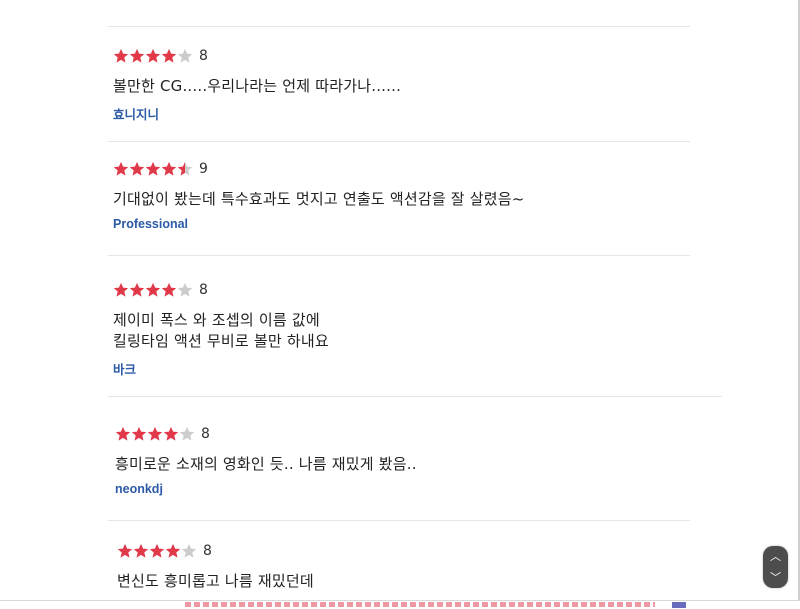 Image resolution: width=800 pixels, height=609 pixels. I want to click on review-author: 효니지니, so click(413, 113).